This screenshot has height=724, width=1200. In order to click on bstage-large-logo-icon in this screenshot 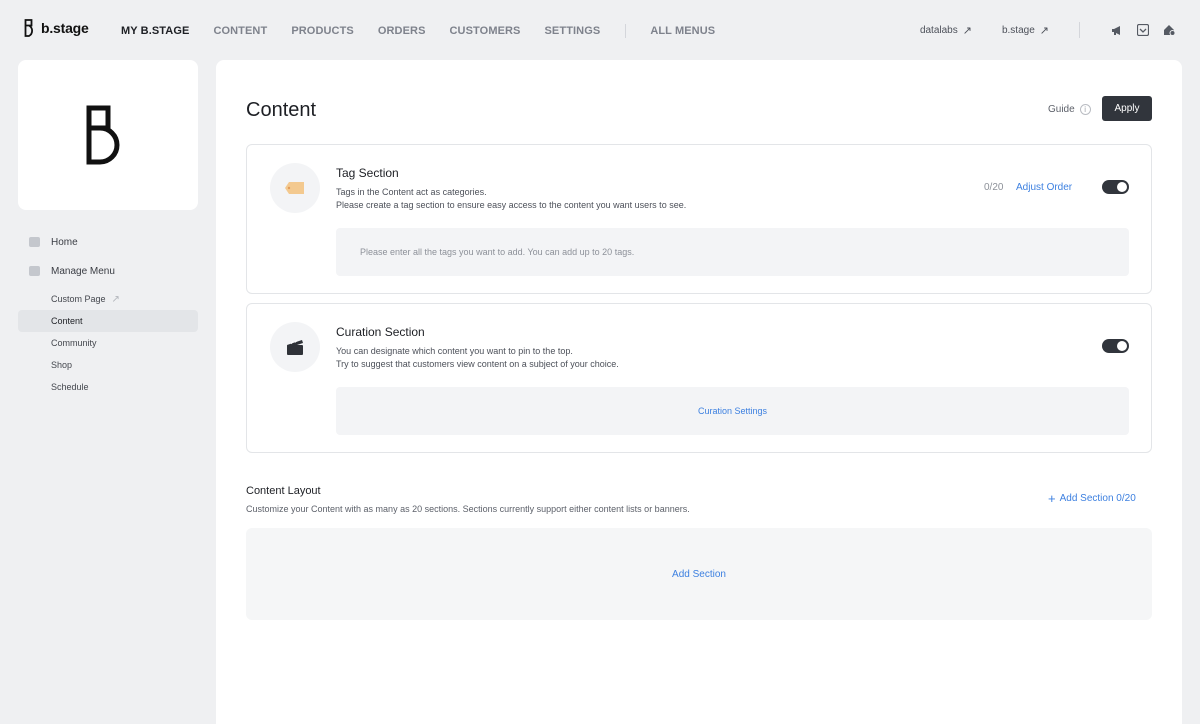, I will do `click(103, 135)`.